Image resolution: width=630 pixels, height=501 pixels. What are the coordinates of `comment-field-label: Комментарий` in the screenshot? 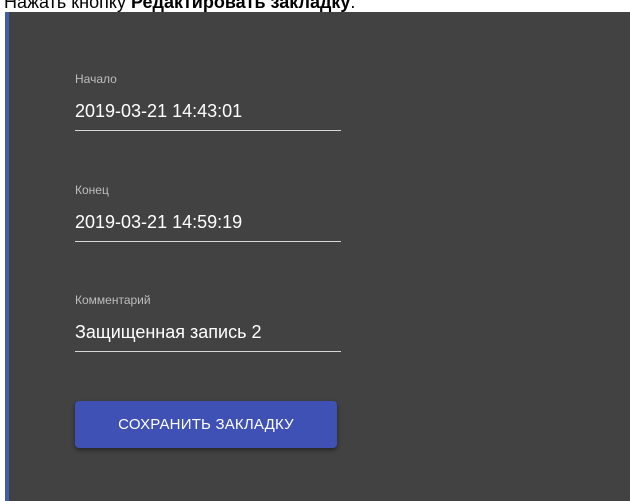 It's located at (113, 300).